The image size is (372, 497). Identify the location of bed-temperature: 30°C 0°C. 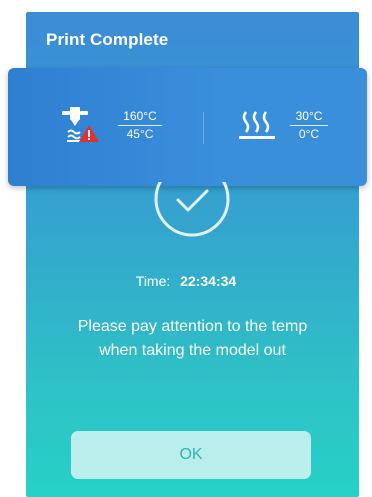
(309, 125).